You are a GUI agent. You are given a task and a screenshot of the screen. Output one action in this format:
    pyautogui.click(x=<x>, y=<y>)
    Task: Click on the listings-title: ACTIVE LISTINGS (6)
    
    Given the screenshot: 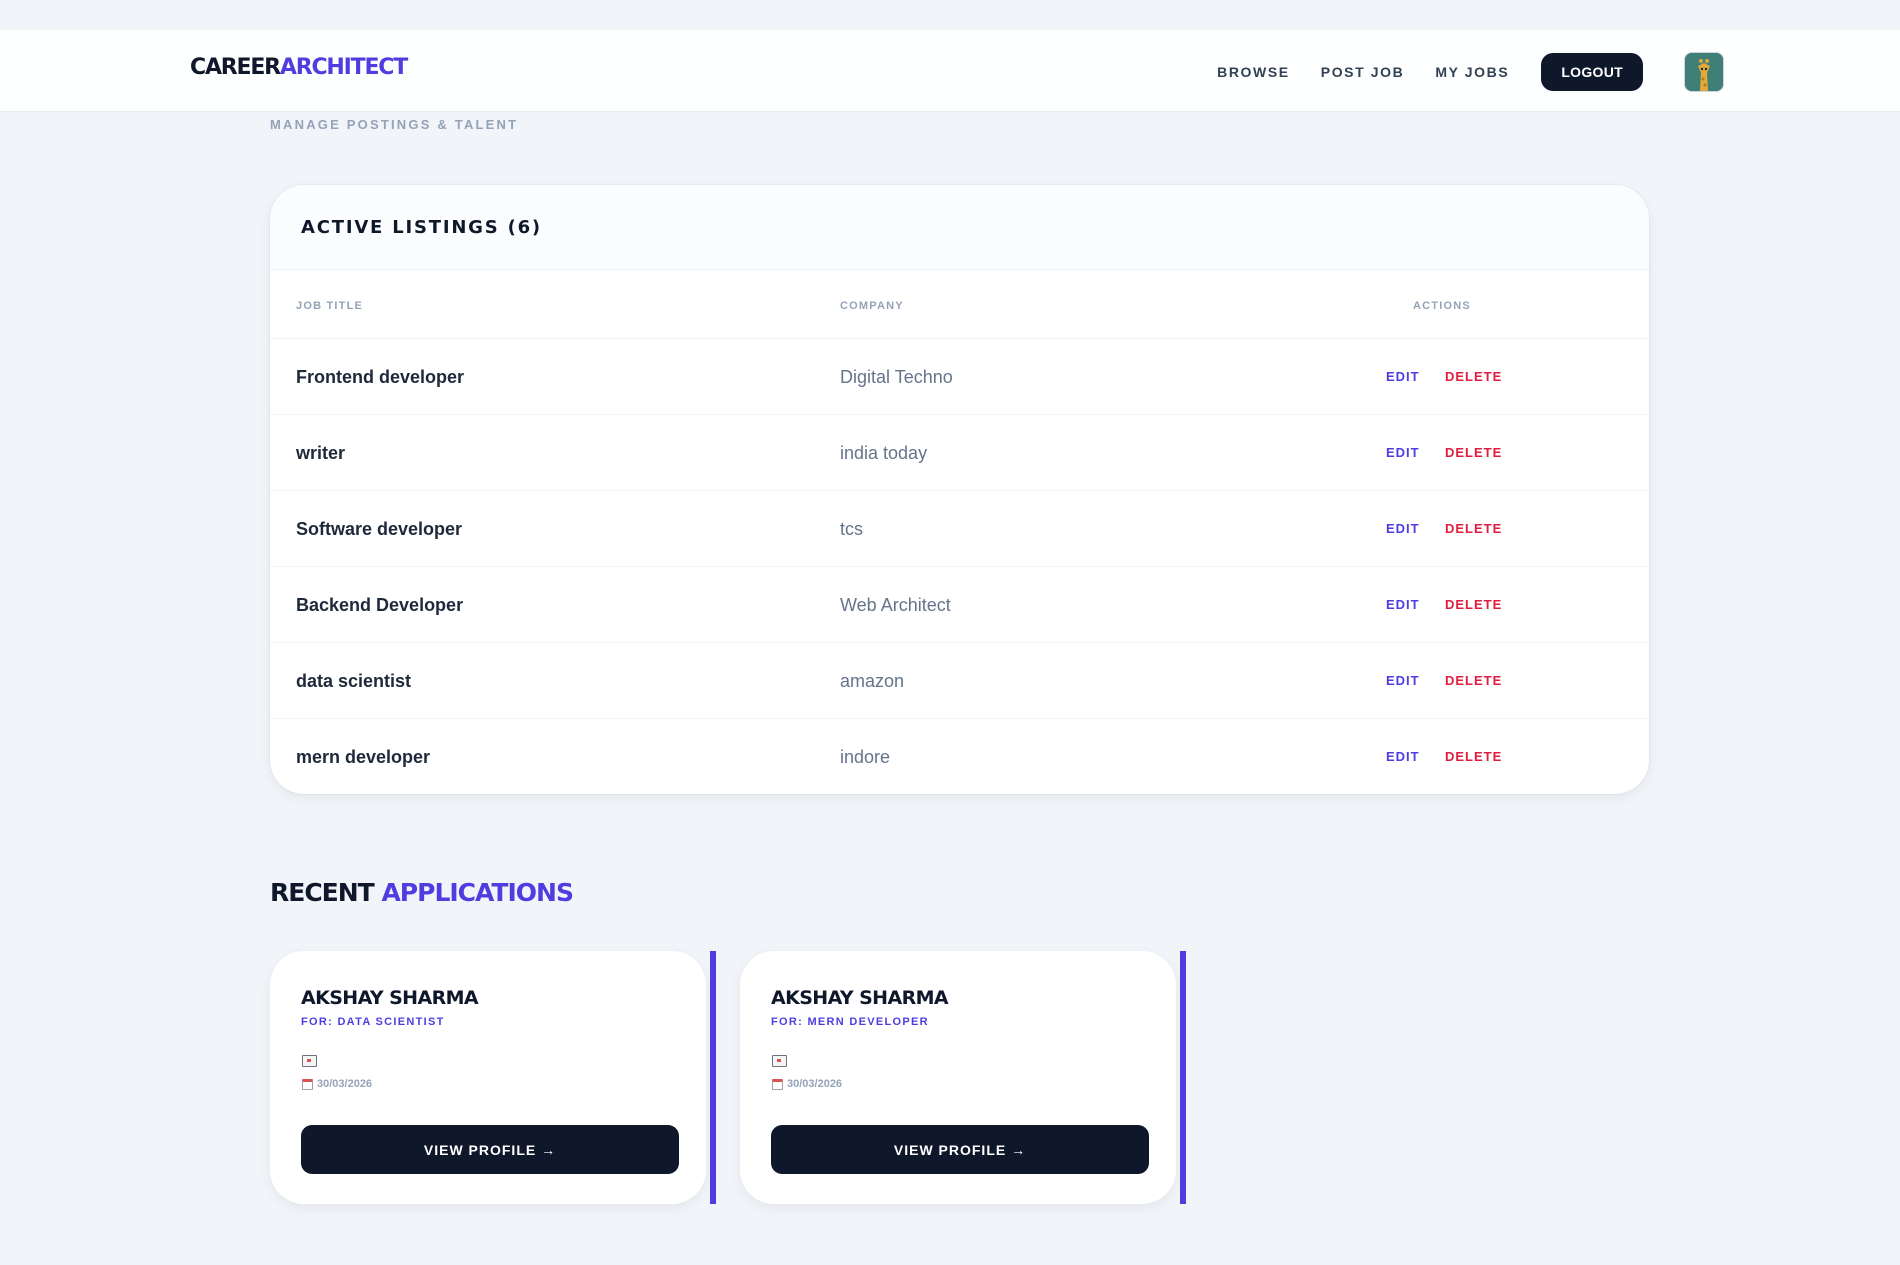 What is the action you would take?
    pyautogui.click(x=421, y=227)
    